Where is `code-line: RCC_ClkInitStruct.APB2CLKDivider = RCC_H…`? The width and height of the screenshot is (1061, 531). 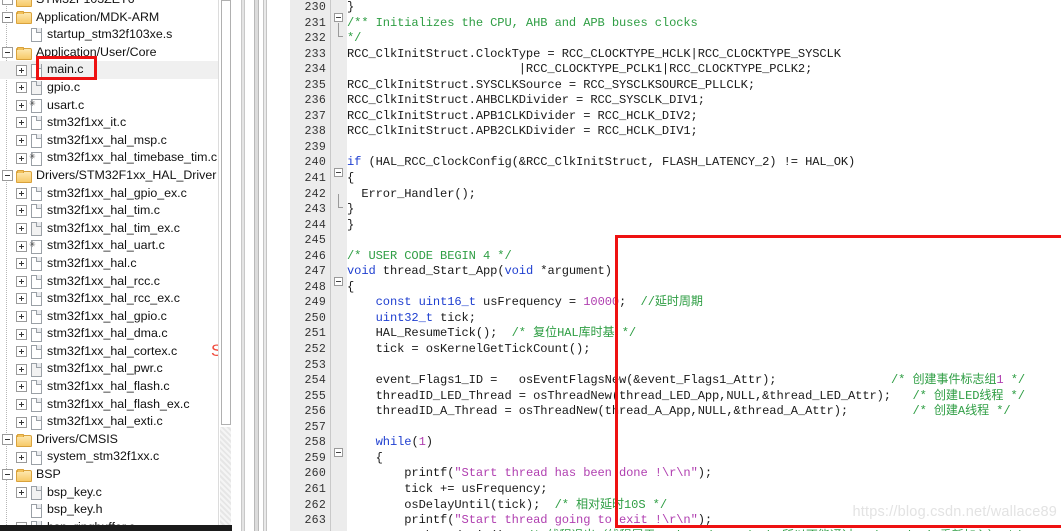
code-line: RCC_ClkInitStruct.APB2CLKDivider = RCC_H… is located at coordinates (704, 132).